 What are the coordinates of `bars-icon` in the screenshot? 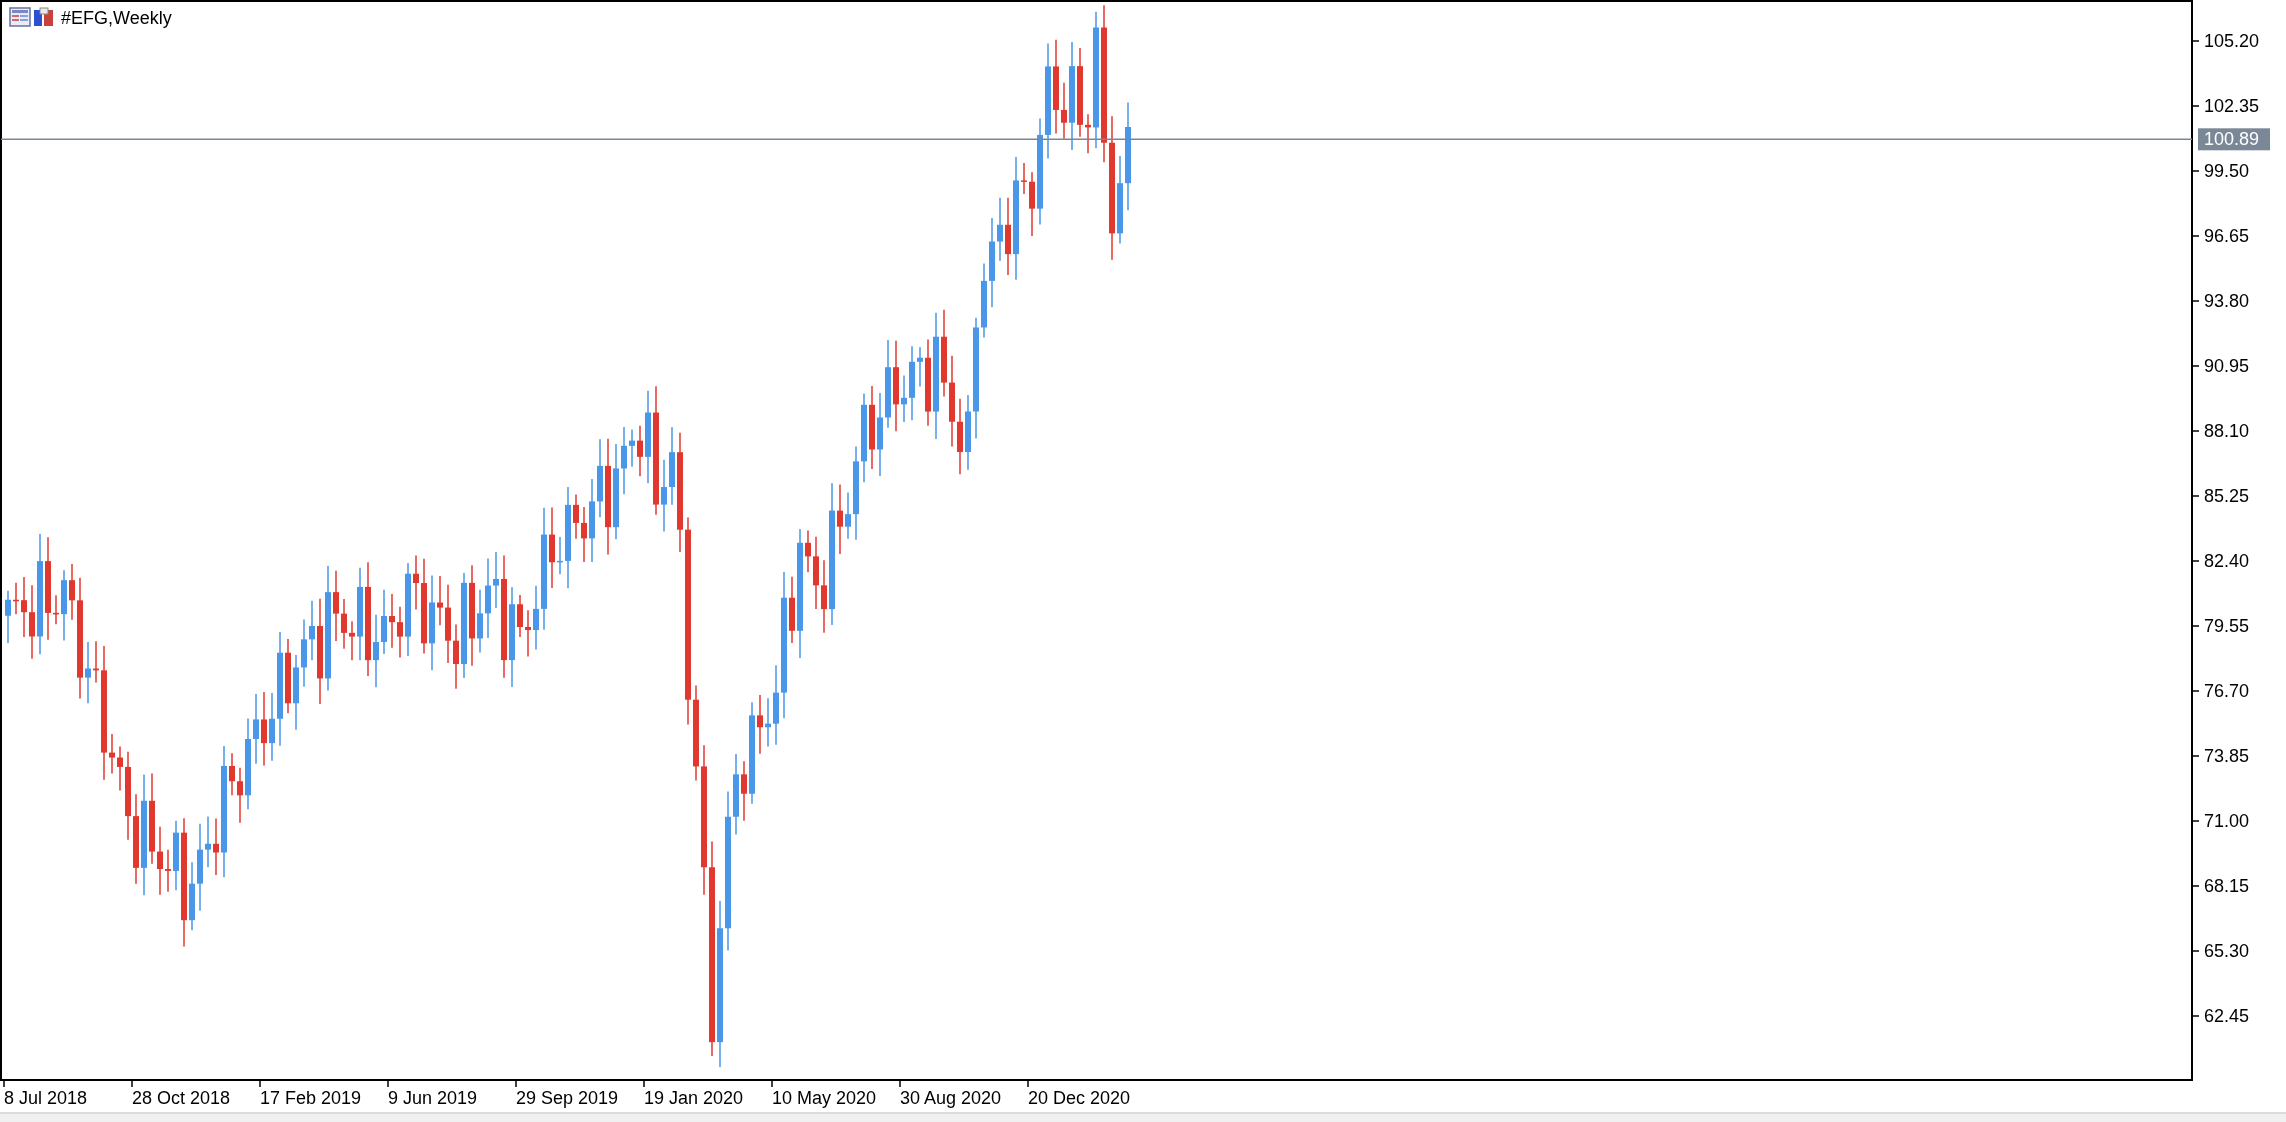 It's located at (43, 16).